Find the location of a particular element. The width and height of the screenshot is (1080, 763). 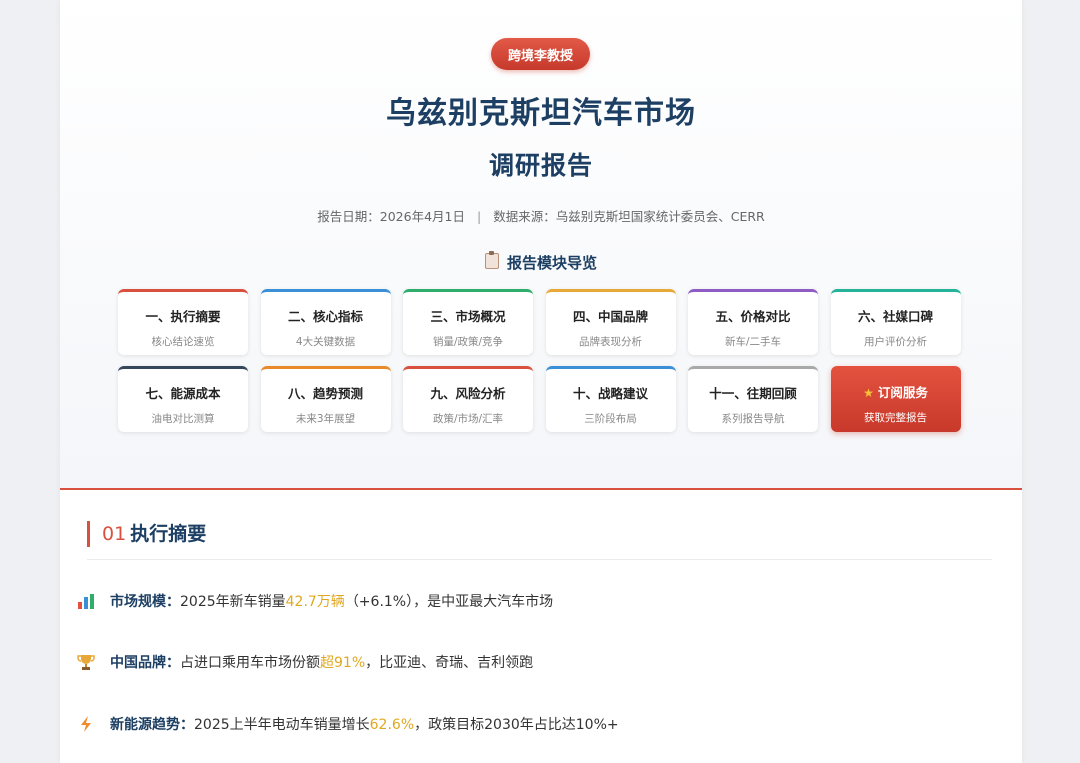

summary-highlight: 42.7万辆 is located at coordinates (315, 602).